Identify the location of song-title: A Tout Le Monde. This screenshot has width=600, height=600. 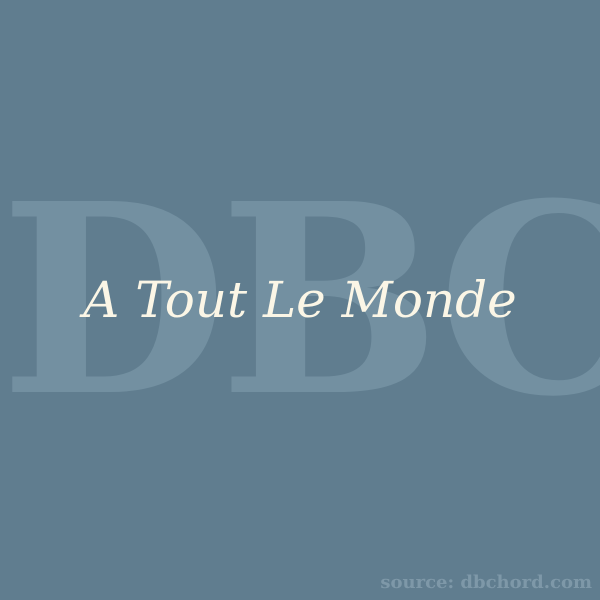
(300, 300).